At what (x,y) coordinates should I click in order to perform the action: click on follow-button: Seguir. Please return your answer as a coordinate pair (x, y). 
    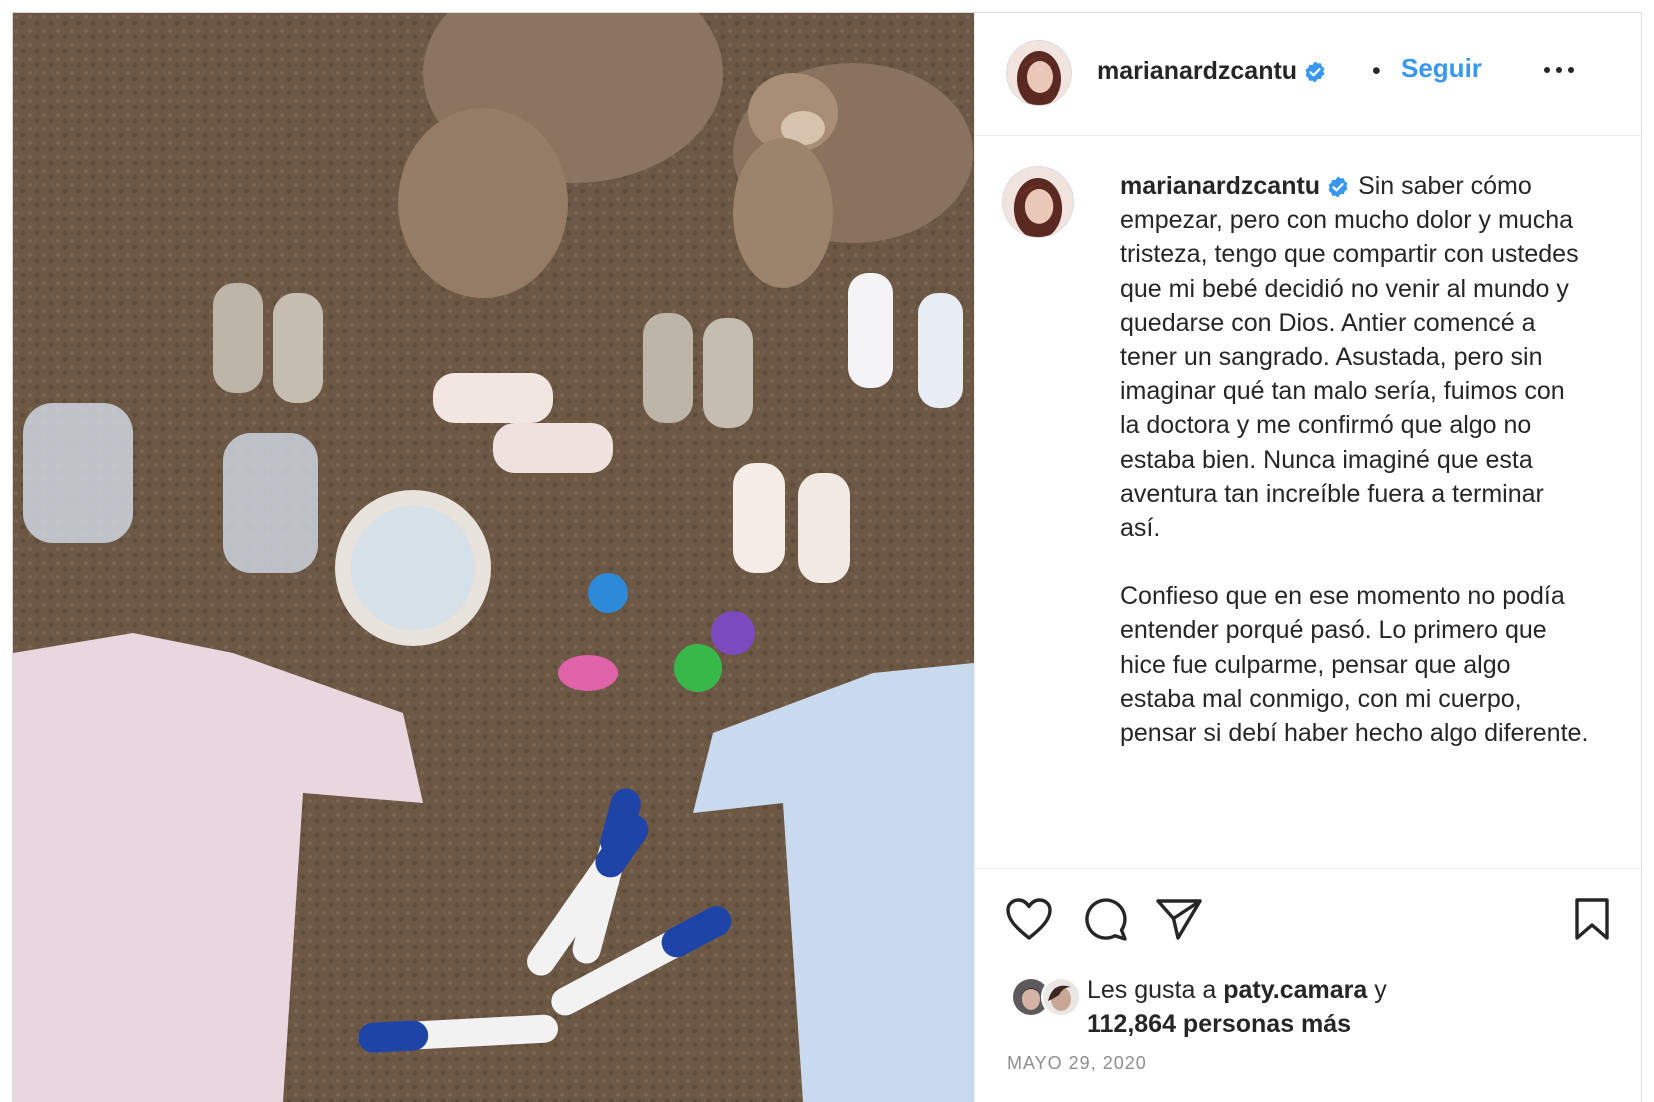
    Looking at the image, I should click on (1441, 68).